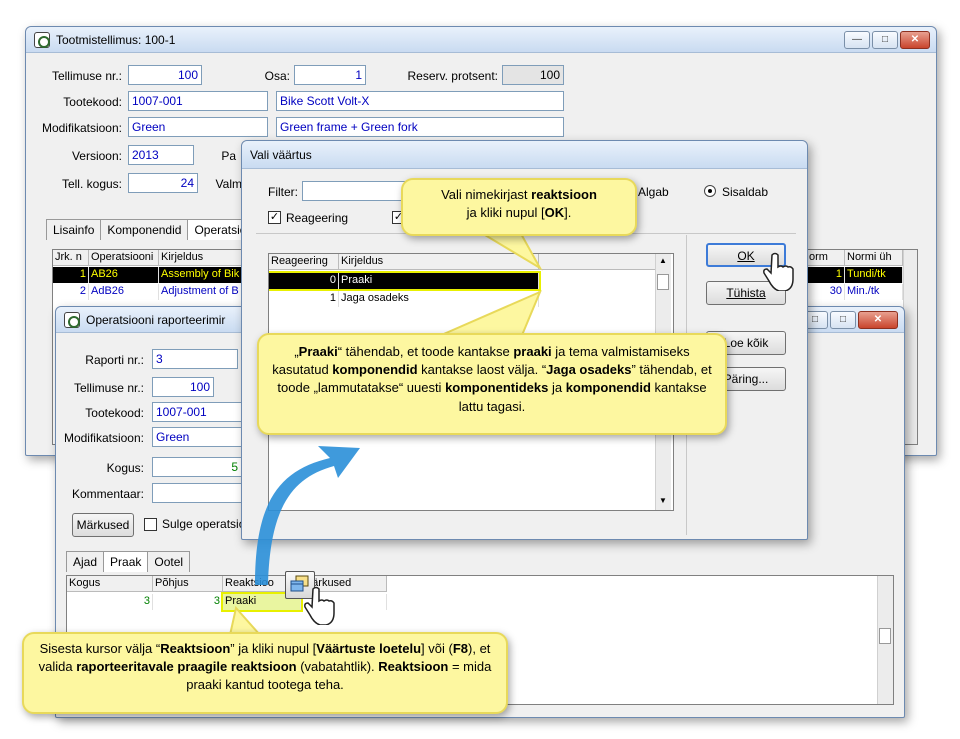 The width and height of the screenshot is (960, 739). Describe the element at coordinates (564, 194) in the screenshot. I see `callout-bold: reaktsioon` at that location.